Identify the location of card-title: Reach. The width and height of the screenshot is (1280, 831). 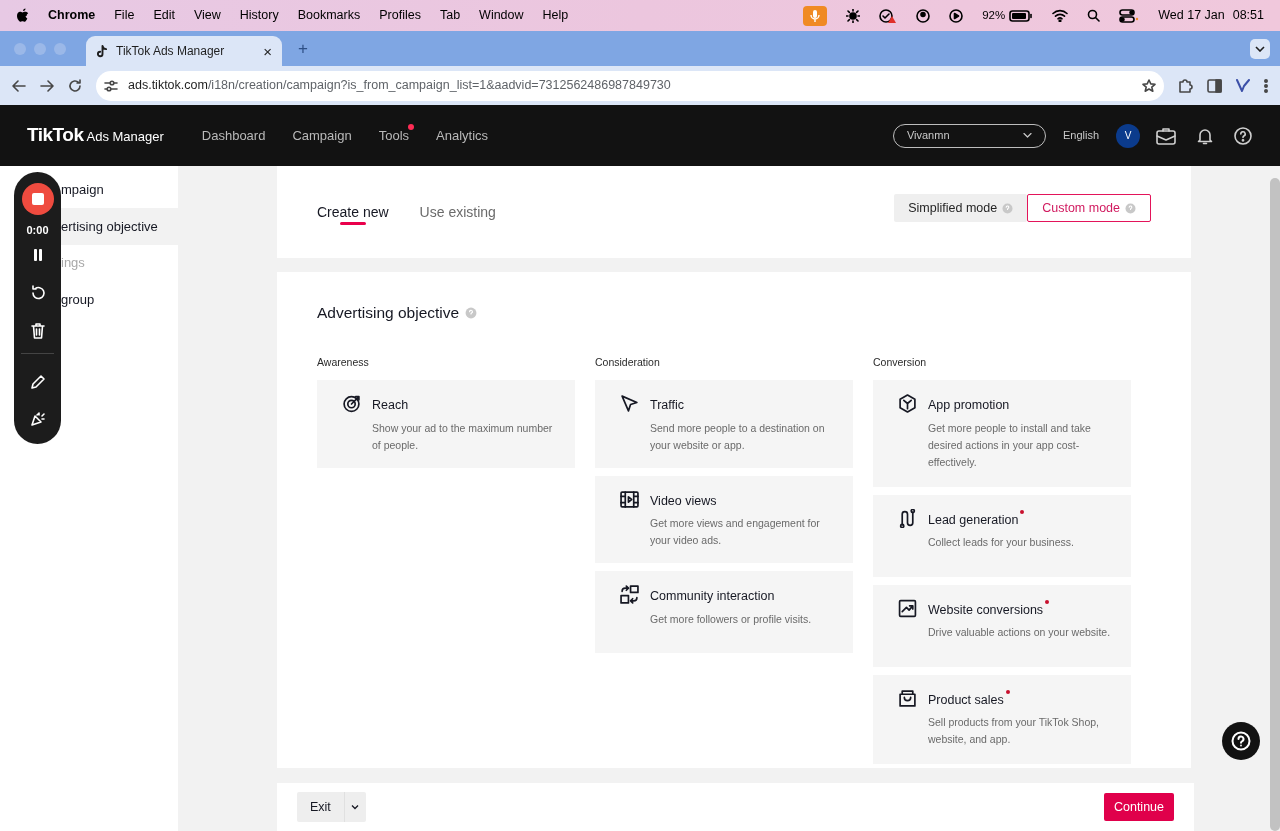
(390, 405).